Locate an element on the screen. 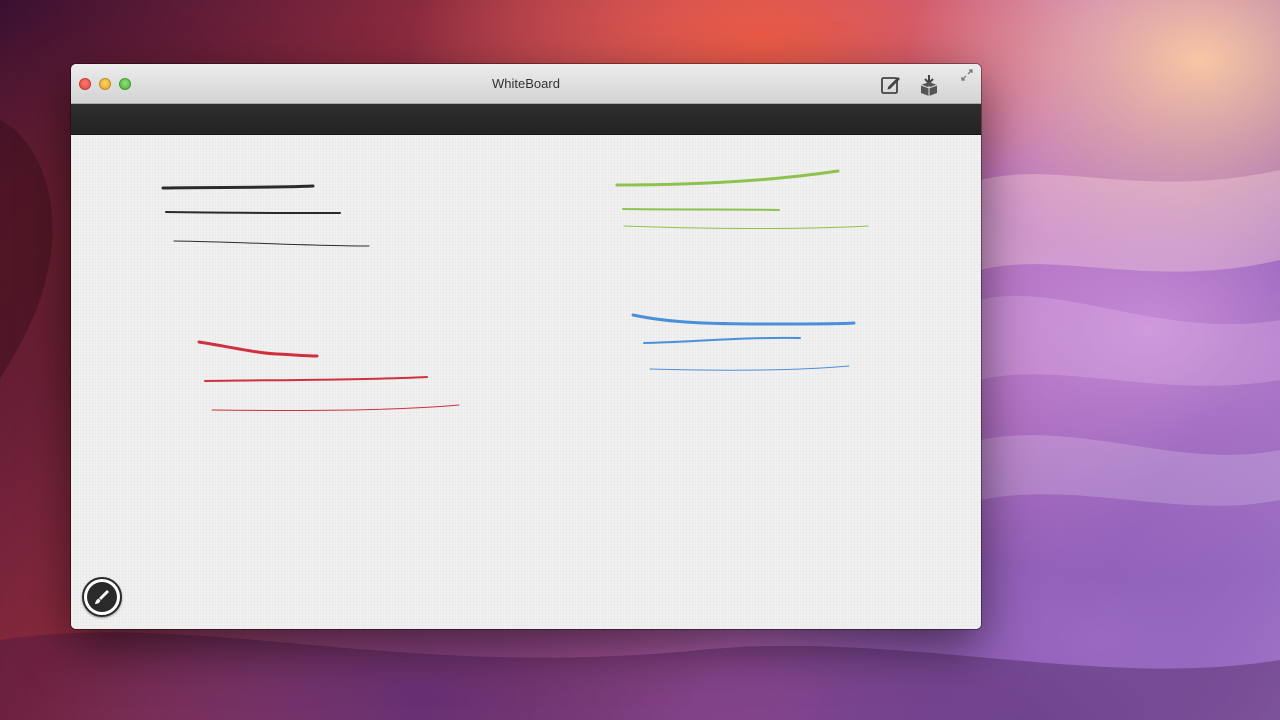  export-icon is located at coordinates (929, 85).